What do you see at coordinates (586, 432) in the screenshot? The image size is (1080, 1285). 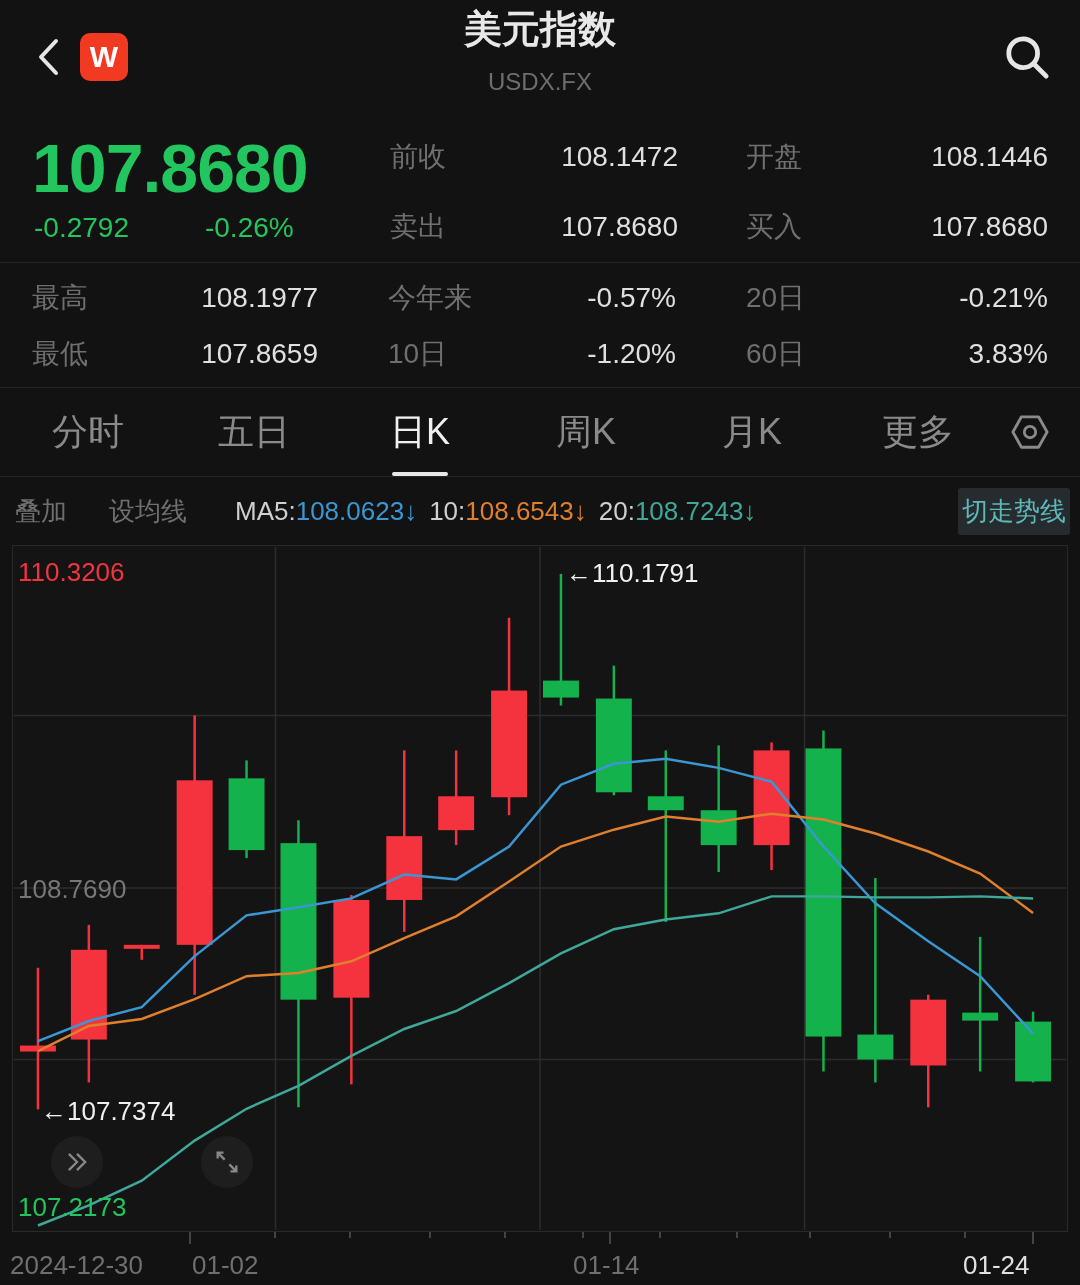 I see `period-tab: 周K` at bounding box center [586, 432].